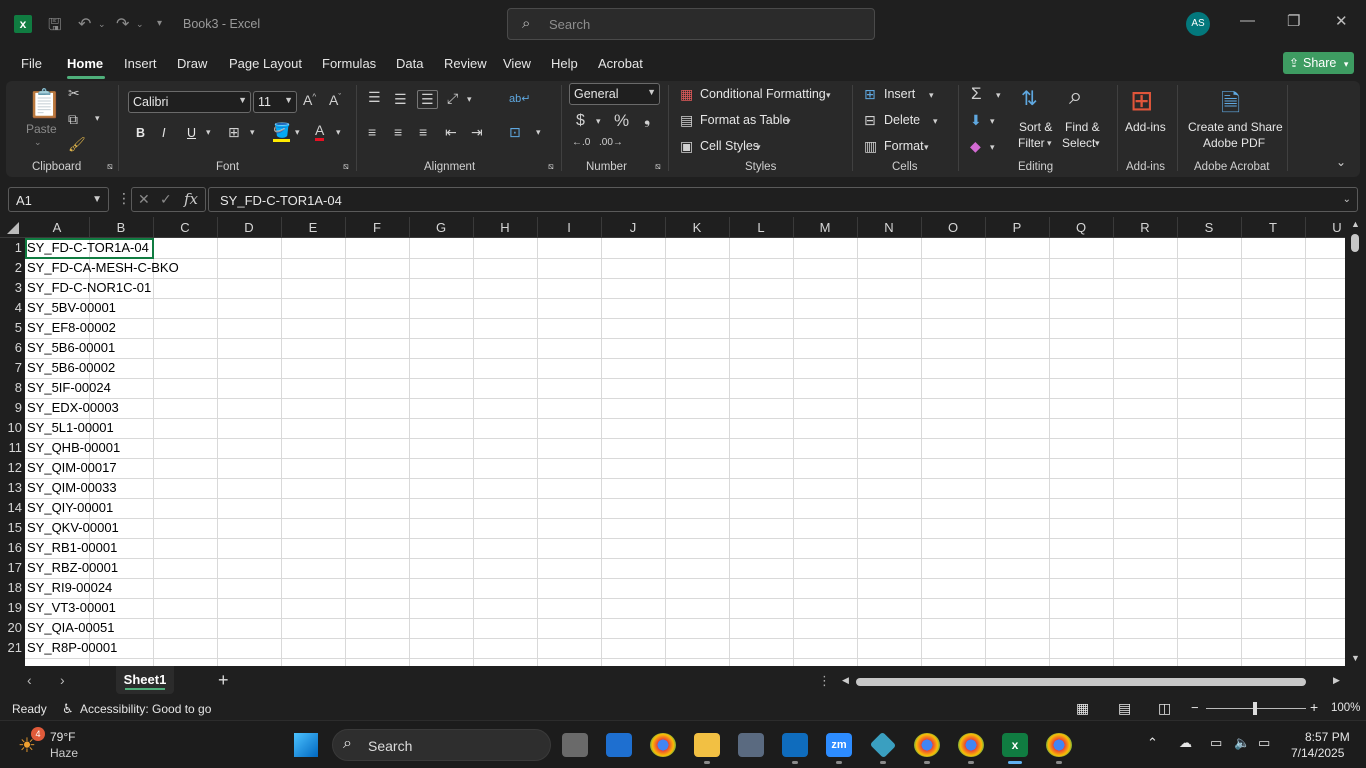 This screenshot has height=768, width=1366. Describe the element at coordinates (12, 448) in the screenshot. I see `row-header: 11` at that location.